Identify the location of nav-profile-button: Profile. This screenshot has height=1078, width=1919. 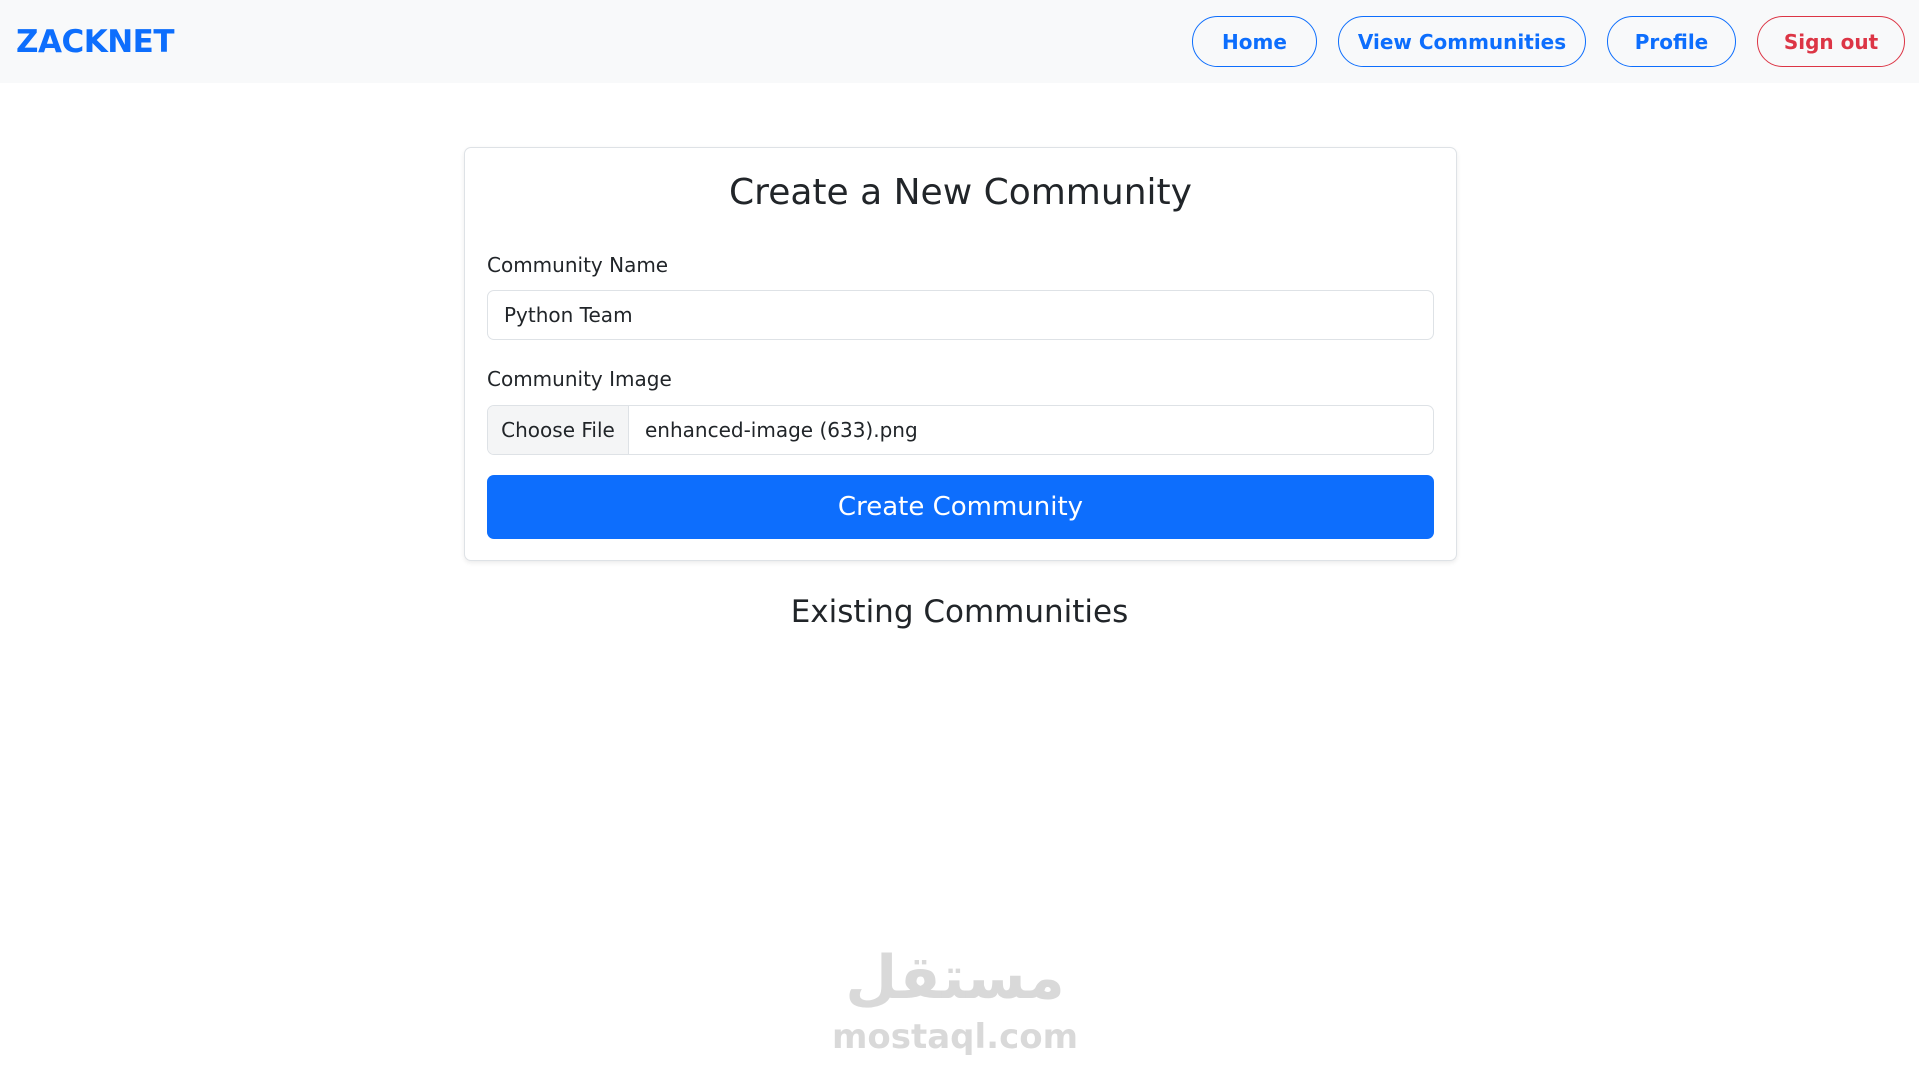
(1671, 41).